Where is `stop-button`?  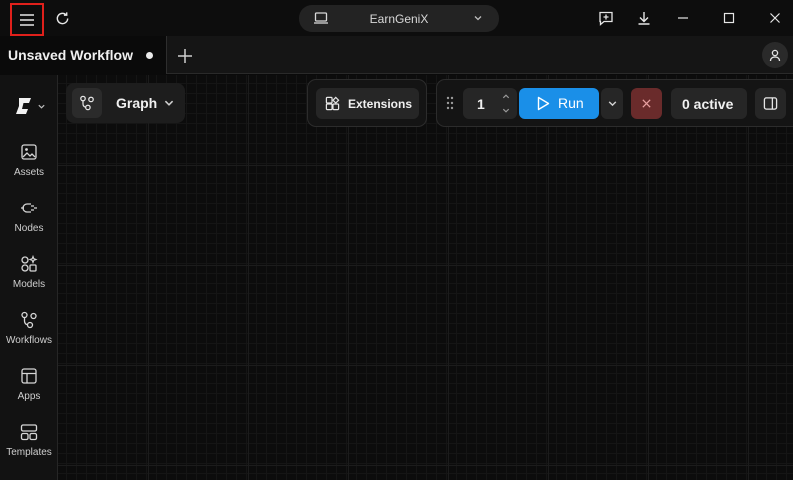 stop-button is located at coordinates (646, 103).